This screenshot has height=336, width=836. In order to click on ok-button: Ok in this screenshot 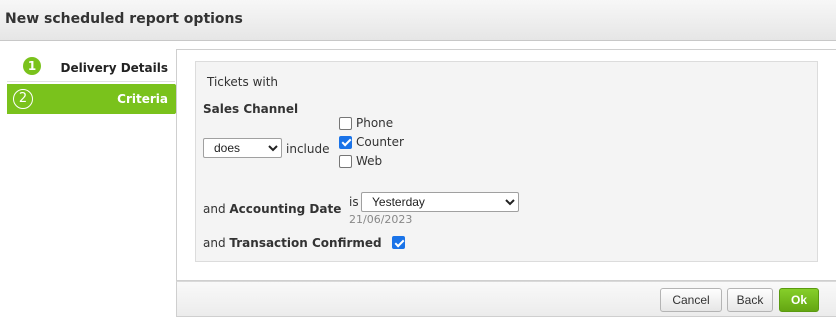, I will do `click(799, 300)`.